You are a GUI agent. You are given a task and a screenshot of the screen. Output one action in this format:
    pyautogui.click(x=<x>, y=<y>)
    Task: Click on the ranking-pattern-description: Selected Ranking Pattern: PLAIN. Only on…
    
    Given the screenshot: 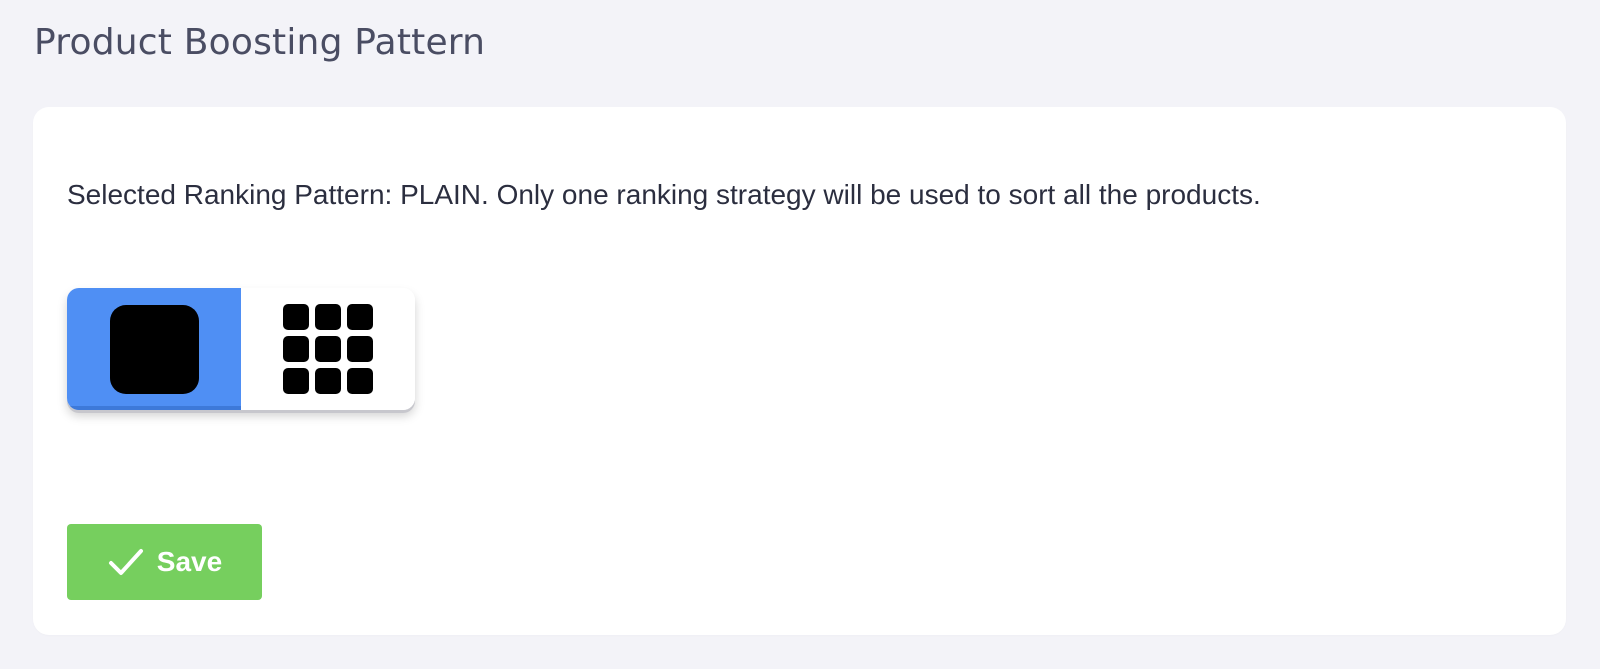 What is the action you would take?
    pyautogui.click(x=664, y=194)
    